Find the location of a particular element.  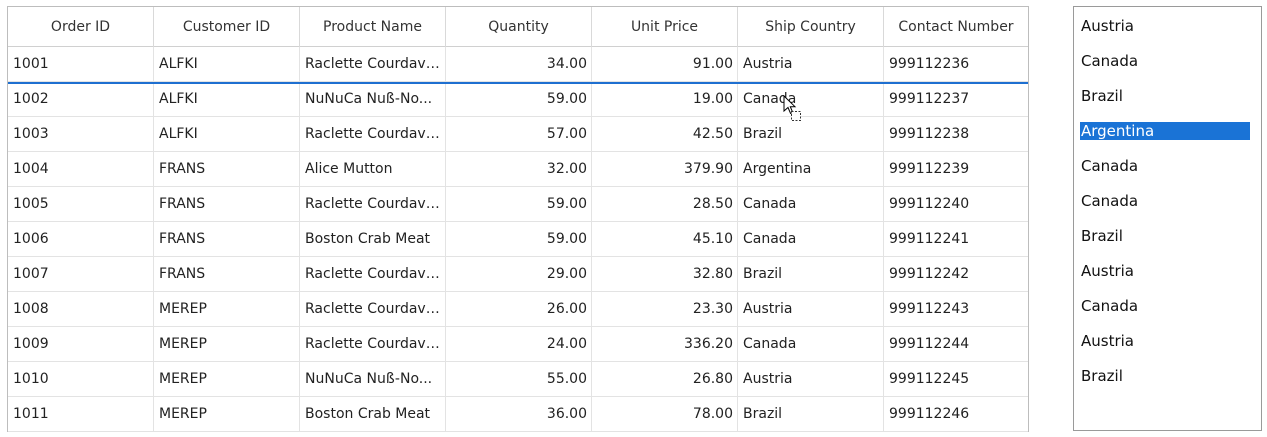

cell-unit-price: 379.90 is located at coordinates (665, 169).